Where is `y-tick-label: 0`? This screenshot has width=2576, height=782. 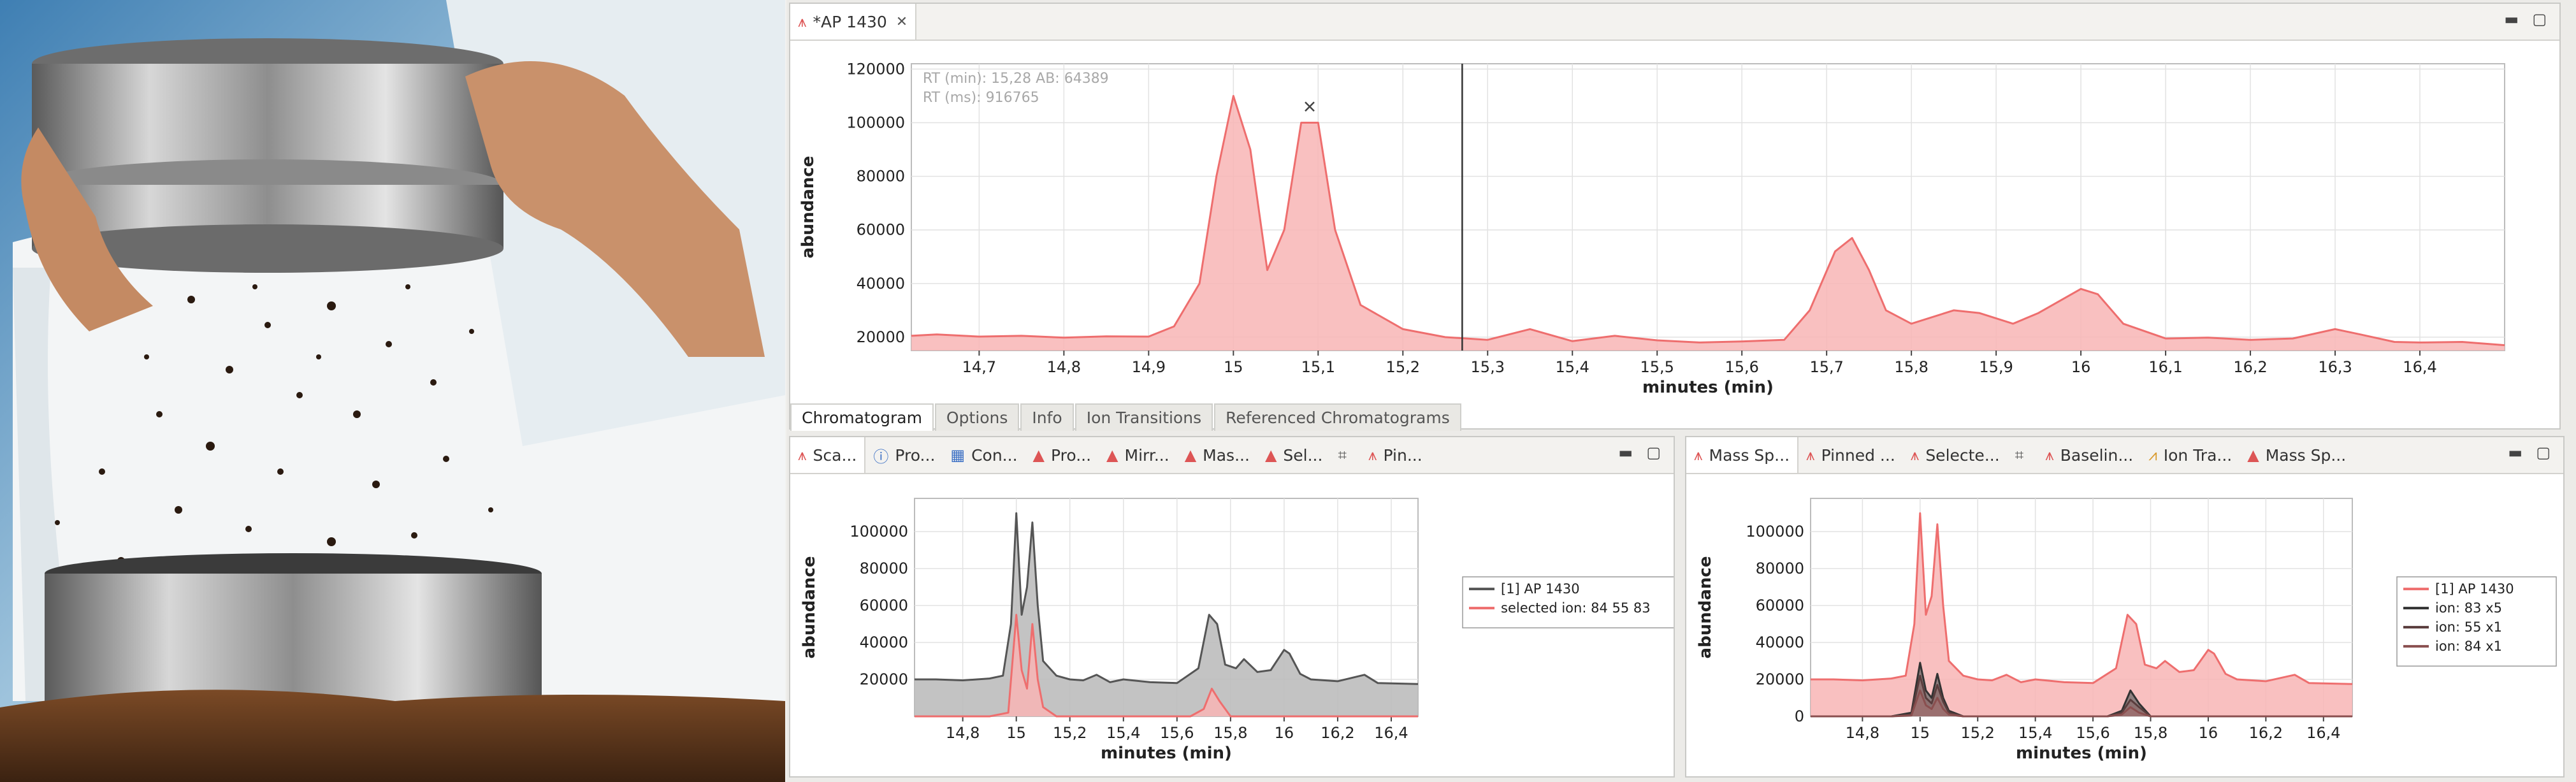 y-tick-label: 0 is located at coordinates (1799, 716).